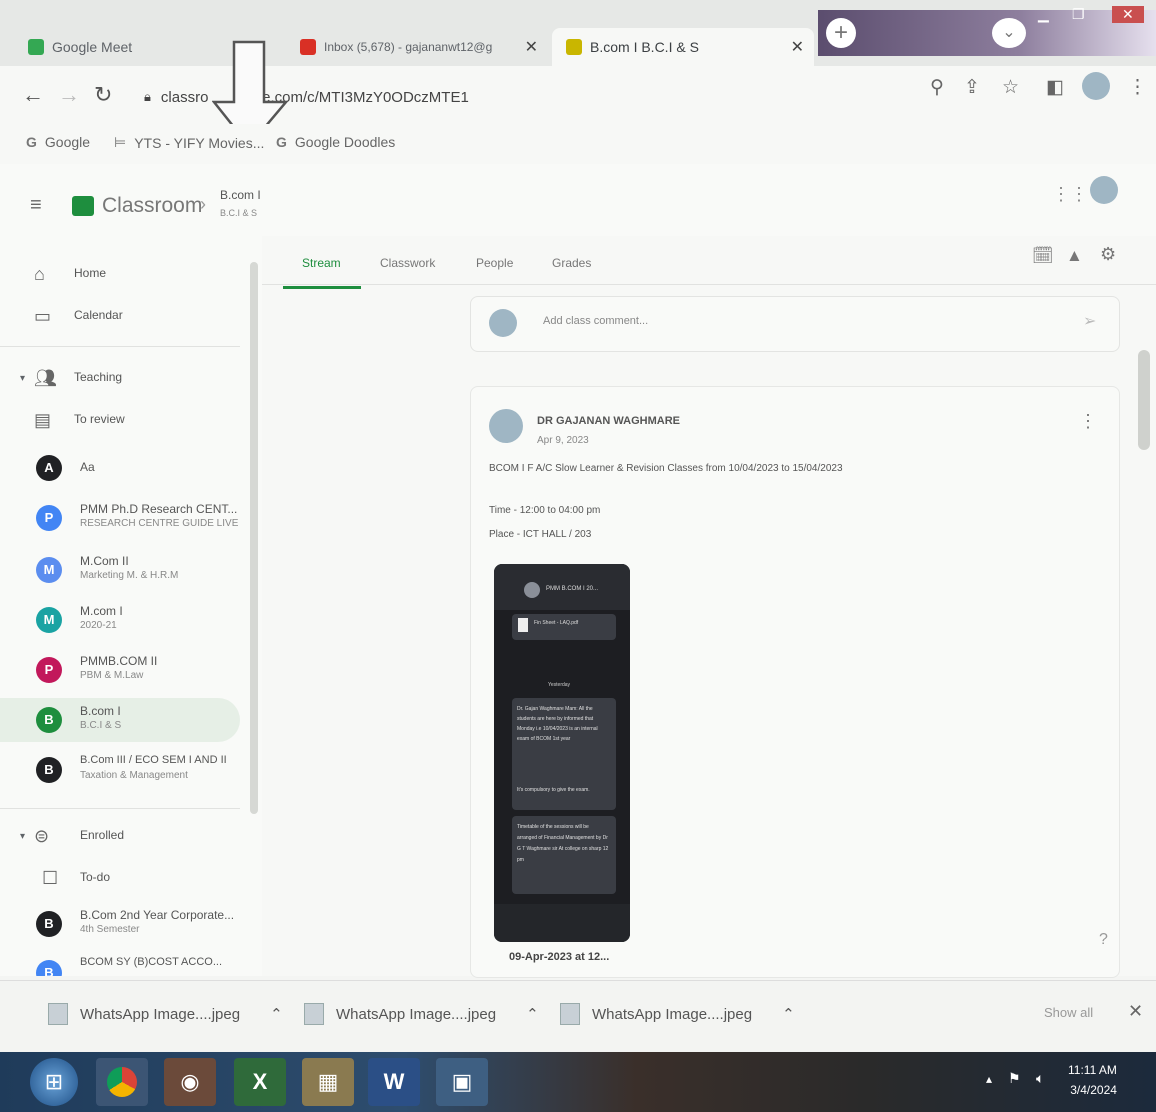  What do you see at coordinates (120, 274) in the screenshot?
I see `sidebar-item-home: ⌂ Home` at bounding box center [120, 274].